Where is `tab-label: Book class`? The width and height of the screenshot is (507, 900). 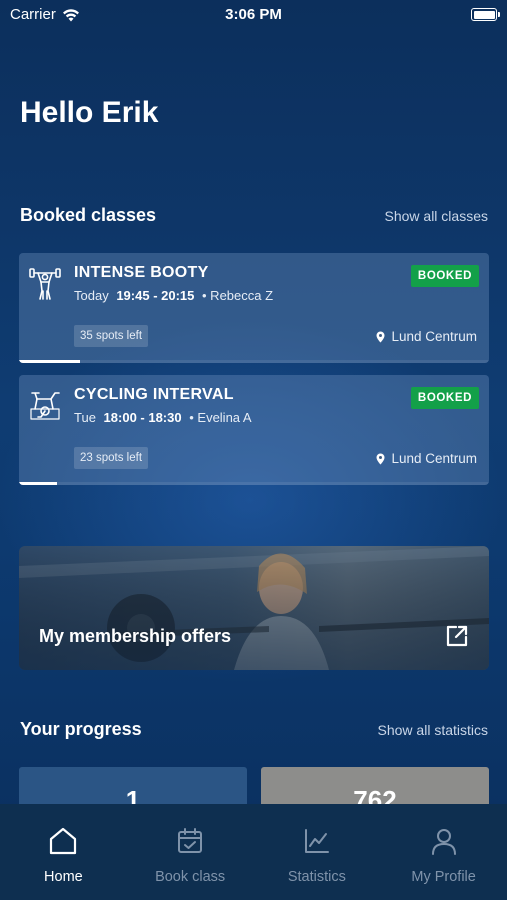 tab-label: Book class is located at coordinates (190, 877).